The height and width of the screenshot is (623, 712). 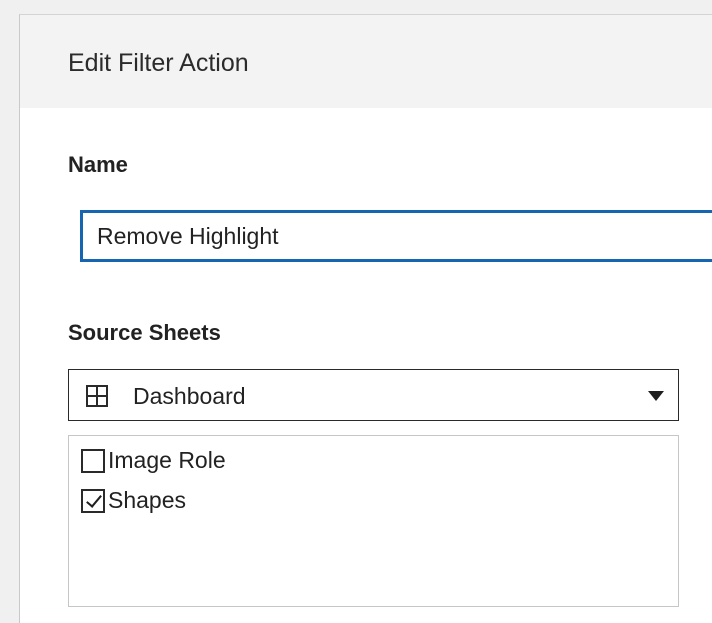 What do you see at coordinates (167, 460) in the screenshot?
I see `list-item-label: Image Role` at bounding box center [167, 460].